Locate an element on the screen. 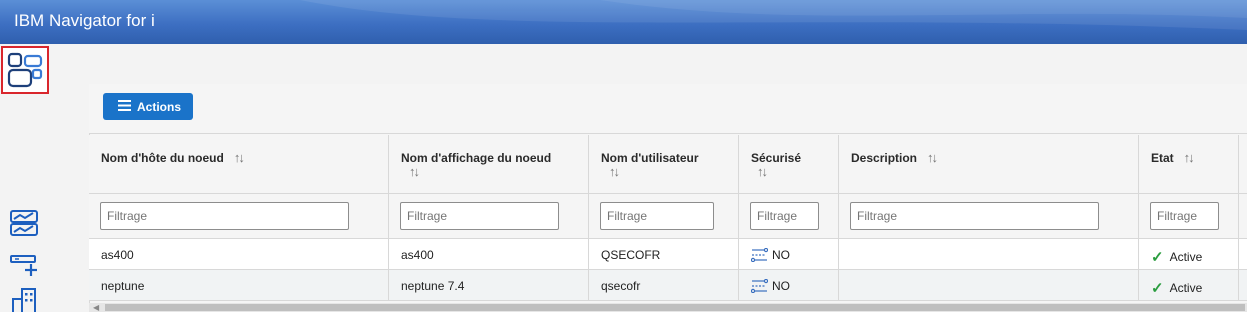  filter-user-input is located at coordinates (657, 216).